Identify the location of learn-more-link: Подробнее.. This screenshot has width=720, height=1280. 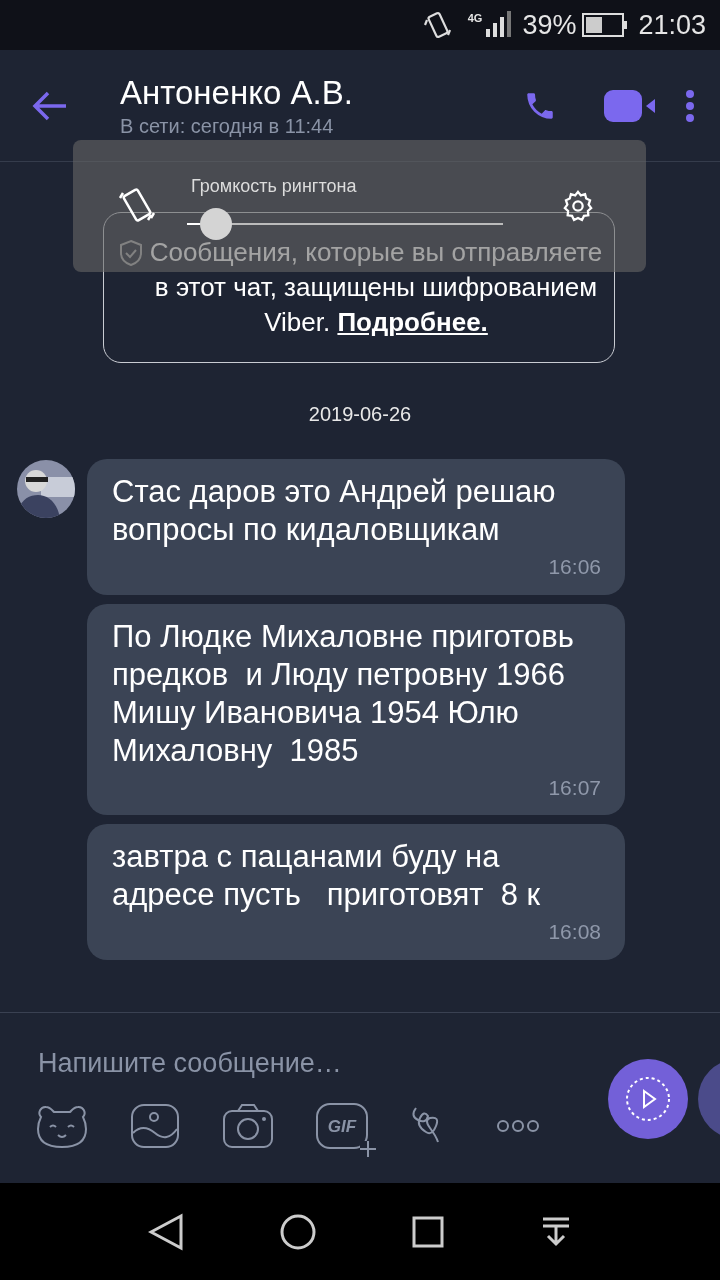
(412, 322).